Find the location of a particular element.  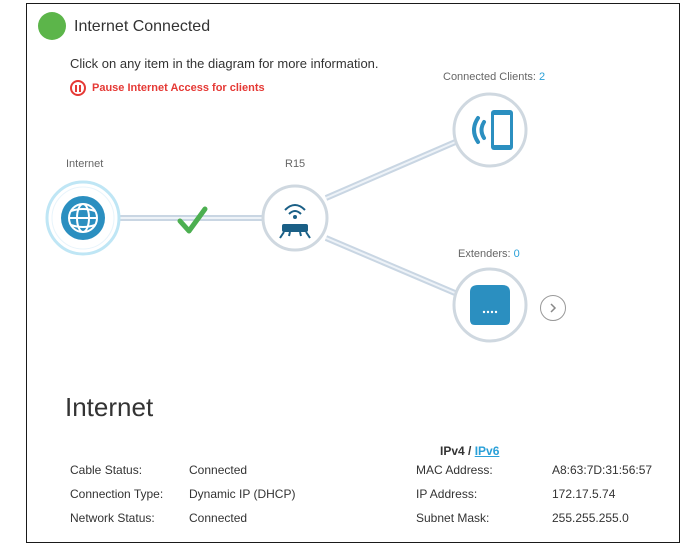

subnet-mask-value: 255.255.255.0 is located at coordinates (590, 518).